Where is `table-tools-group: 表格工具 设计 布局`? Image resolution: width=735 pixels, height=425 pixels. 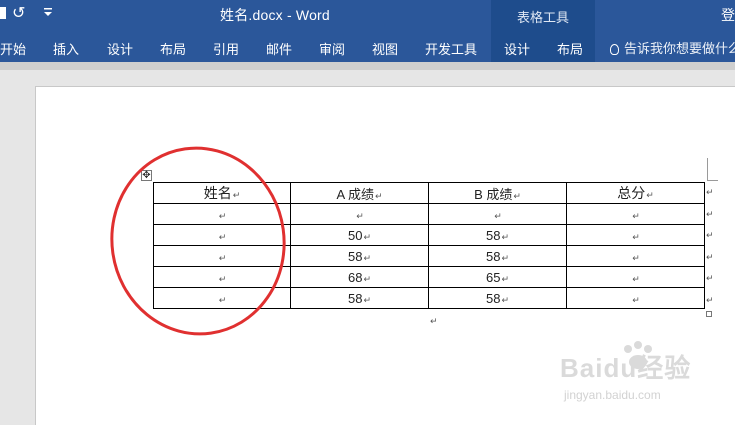
table-tools-group: 表格工具 设计 布局 is located at coordinates (543, 31).